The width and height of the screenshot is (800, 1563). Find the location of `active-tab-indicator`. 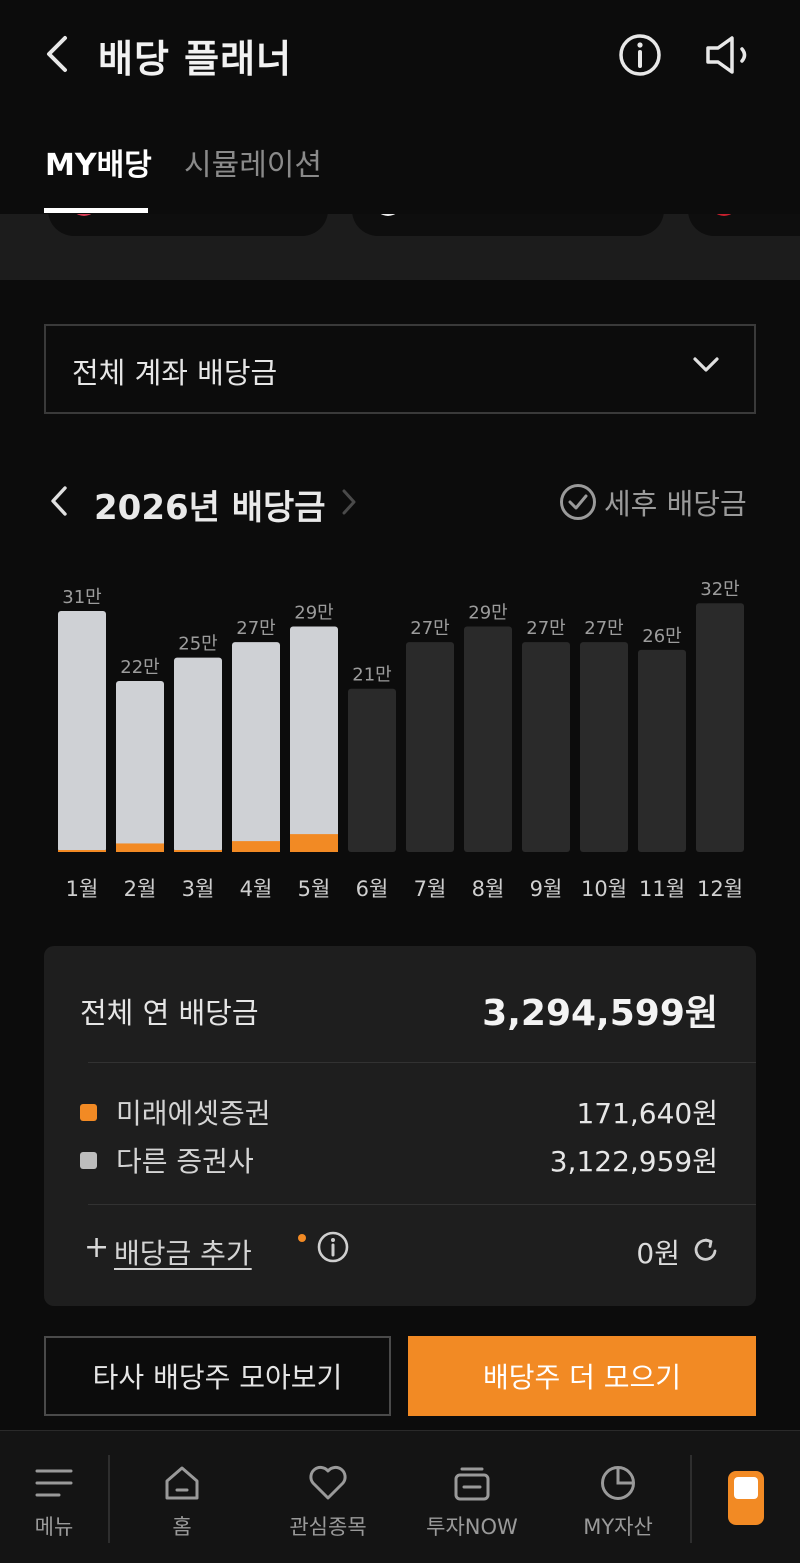

active-tab-indicator is located at coordinates (96, 210).